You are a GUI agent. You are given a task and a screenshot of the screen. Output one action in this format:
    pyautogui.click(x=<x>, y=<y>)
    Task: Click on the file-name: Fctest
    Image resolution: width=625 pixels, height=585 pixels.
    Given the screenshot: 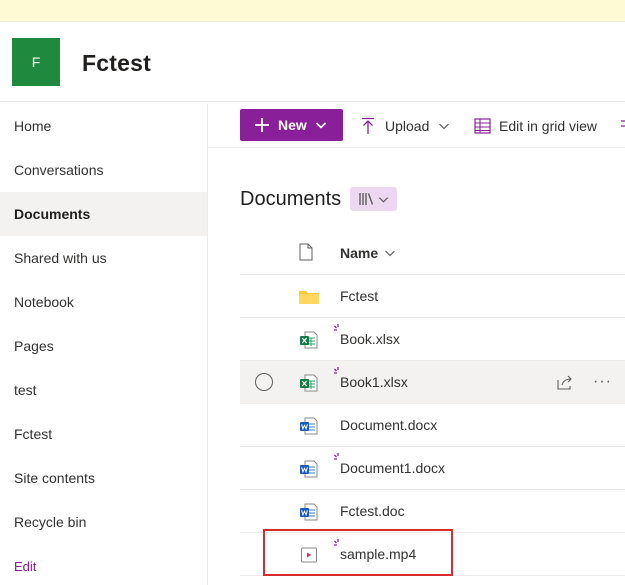 What is the action you would take?
    pyautogui.click(x=359, y=296)
    